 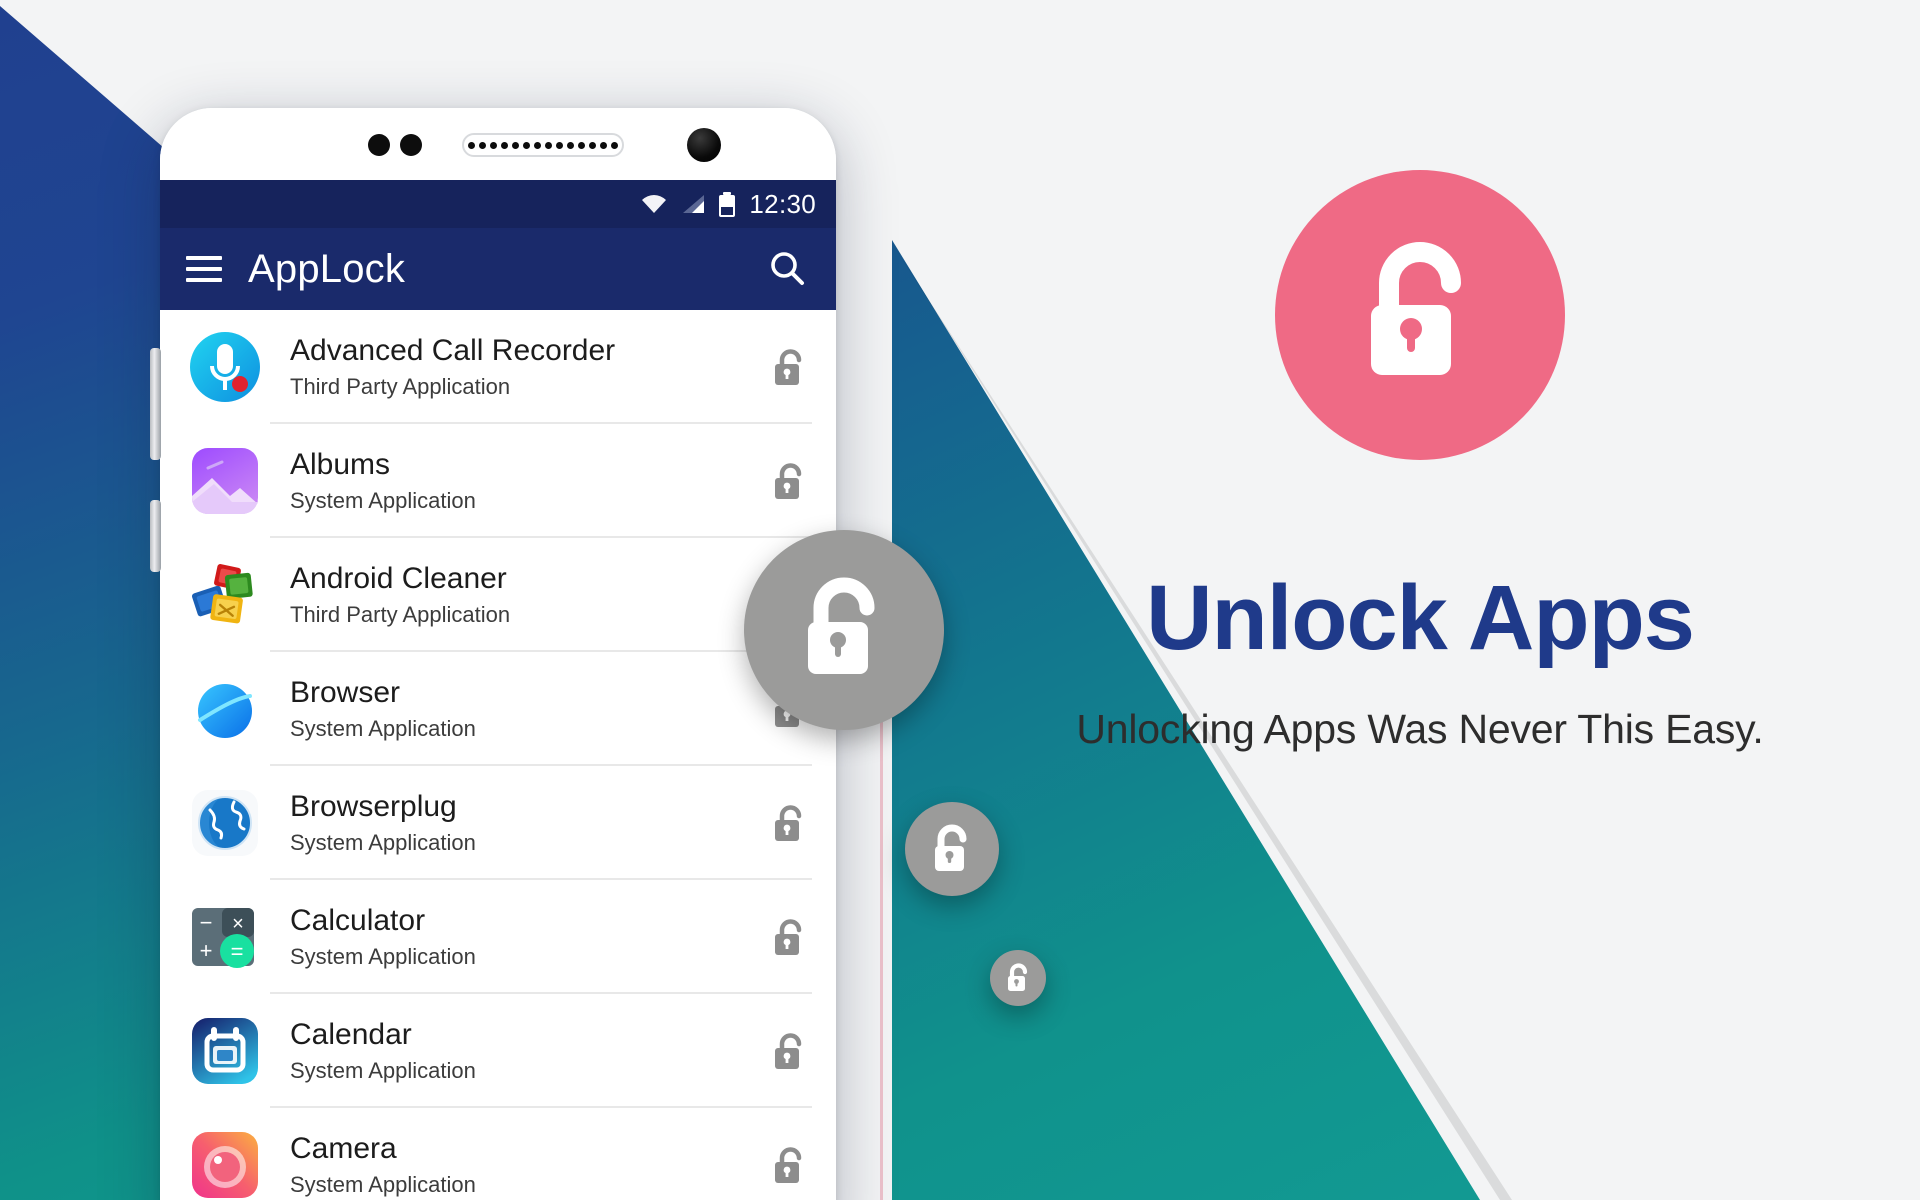 I want to click on search-icon, so click(x=787, y=269).